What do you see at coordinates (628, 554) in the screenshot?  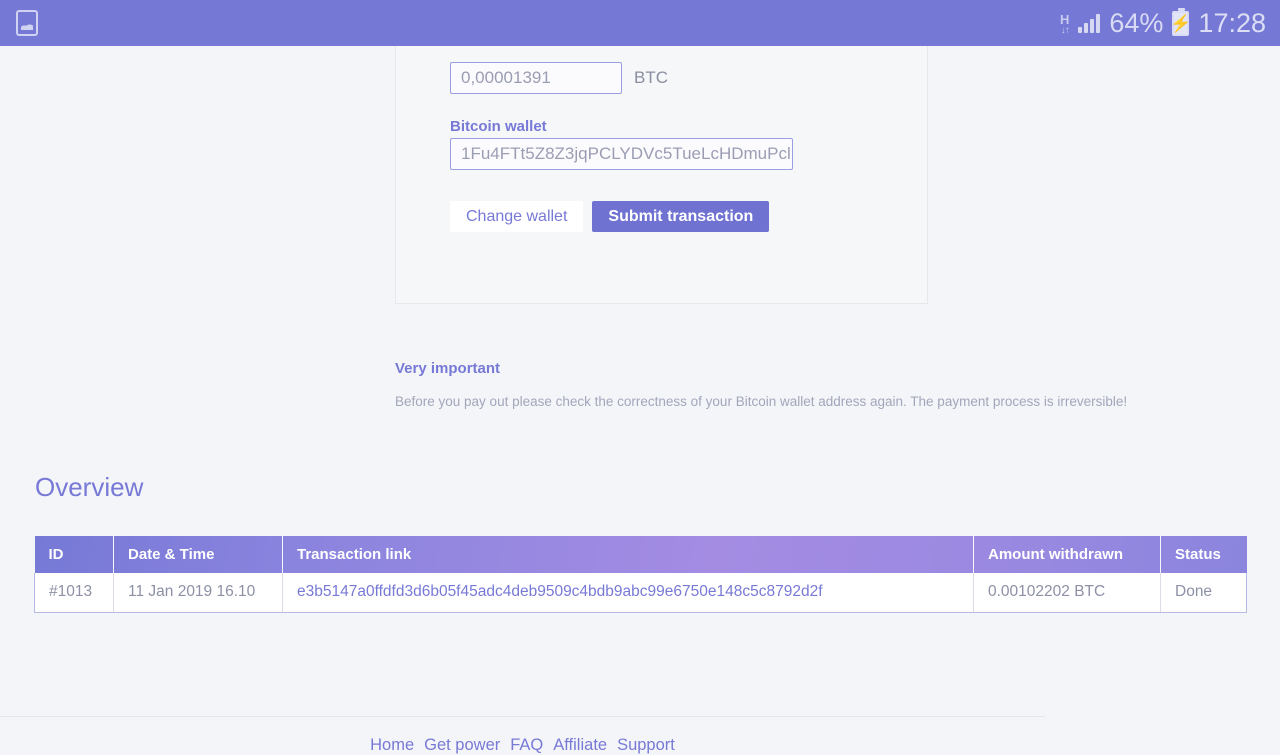 I see `column-header-transaction-link: Transaction link` at bounding box center [628, 554].